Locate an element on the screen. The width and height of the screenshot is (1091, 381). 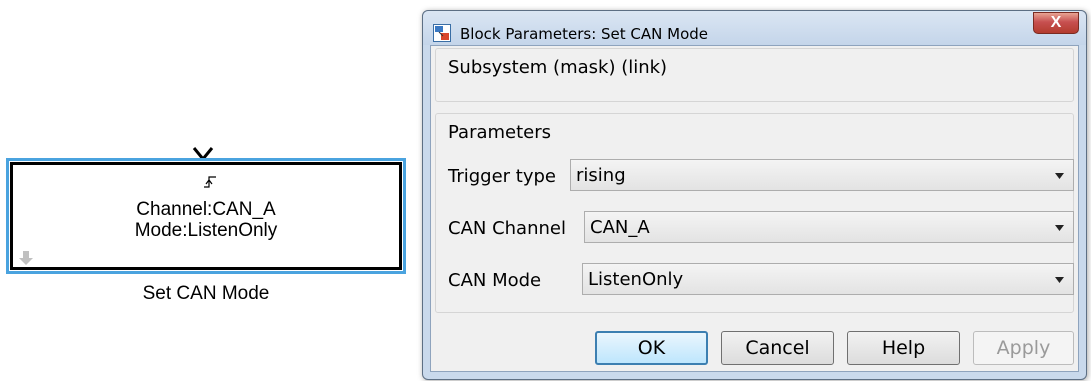
trigger-type-select: rising is located at coordinates (822, 175).